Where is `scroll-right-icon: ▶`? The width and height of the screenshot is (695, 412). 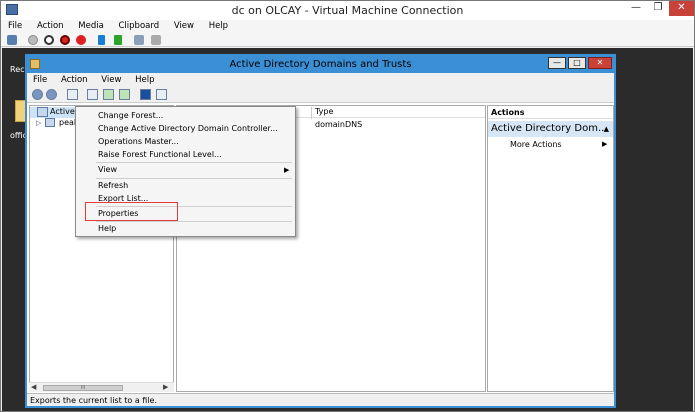
scroll-right-icon: ▶ is located at coordinates (165, 387).